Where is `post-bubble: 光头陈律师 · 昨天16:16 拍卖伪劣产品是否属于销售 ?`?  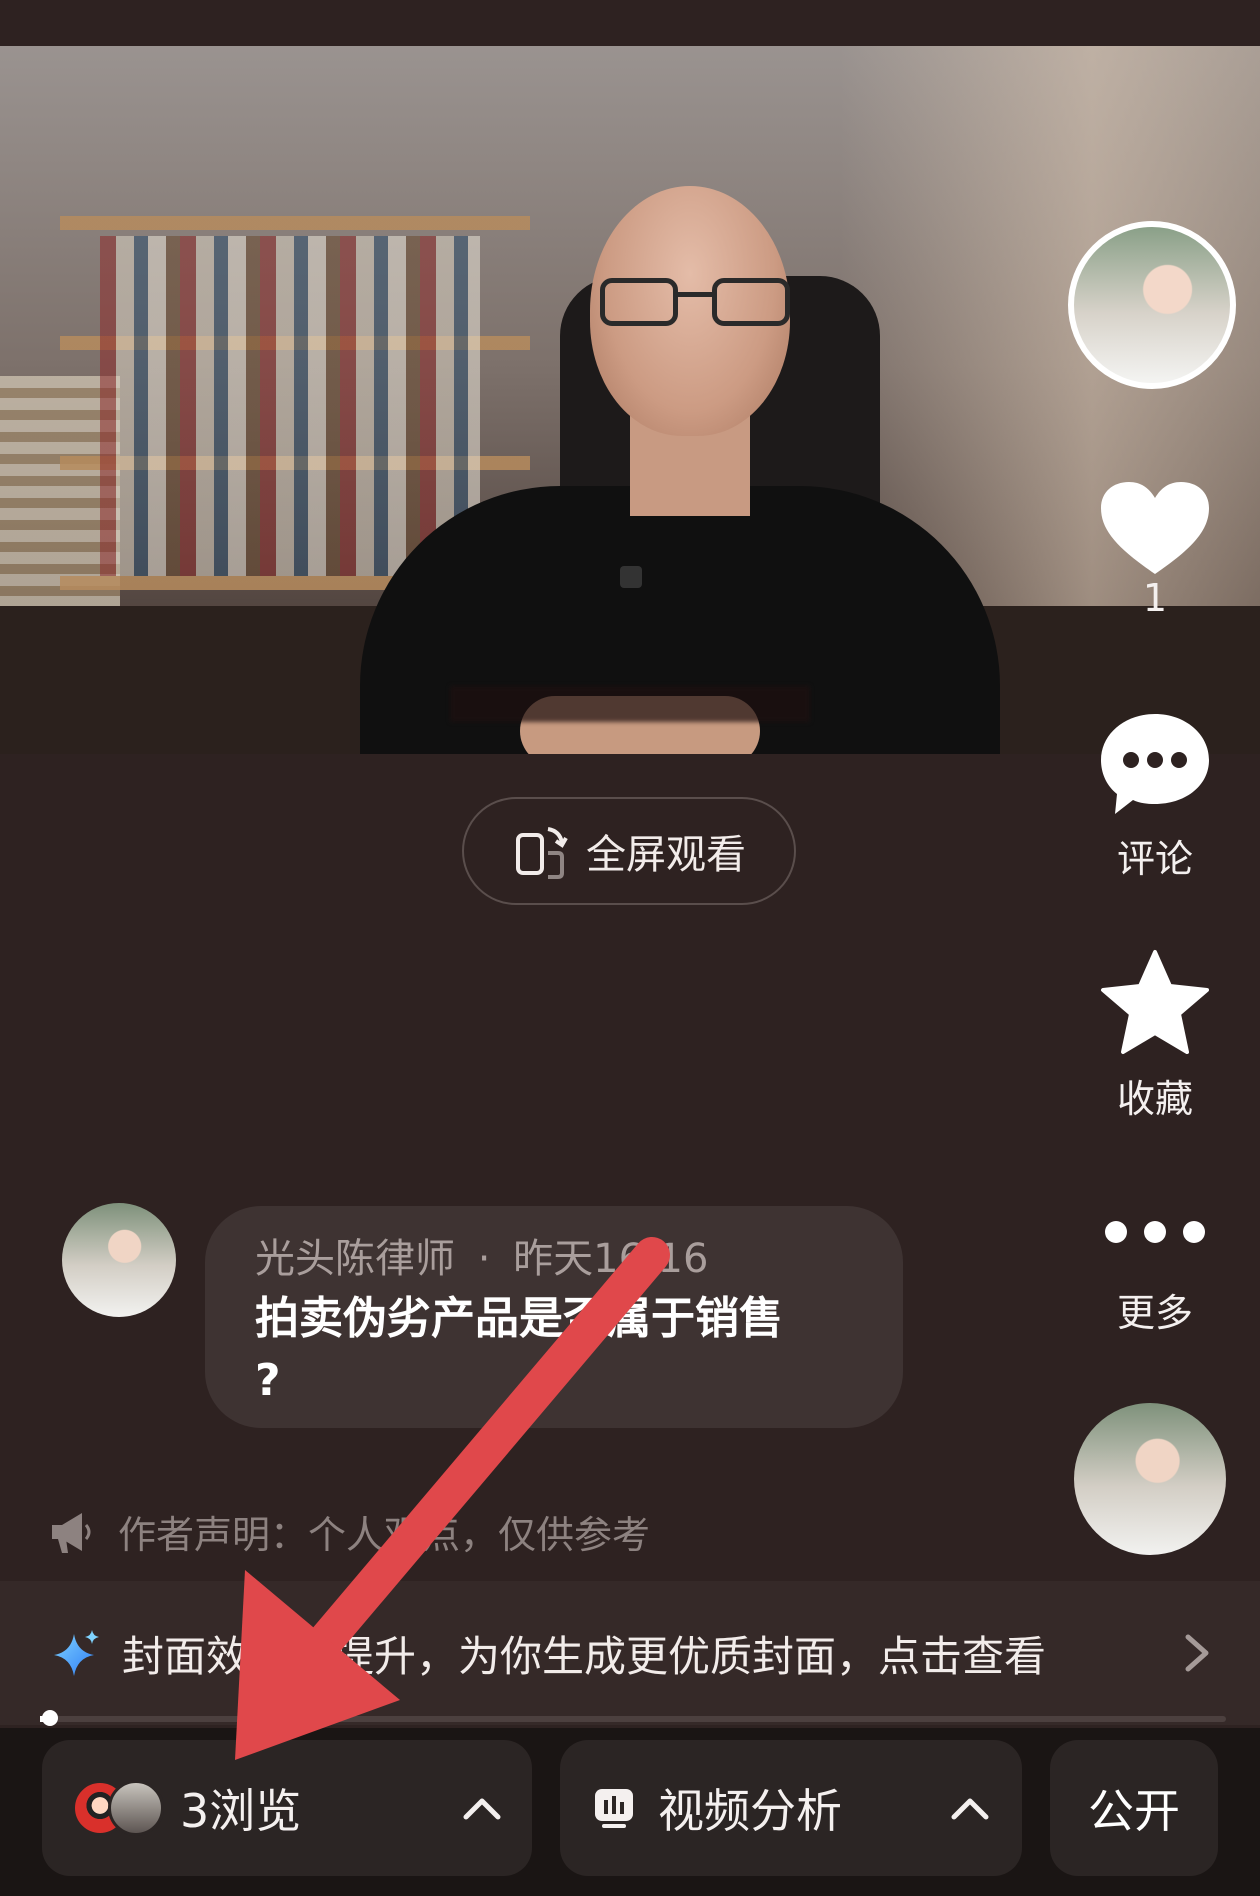 post-bubble: 光头陈律师 · 昨天16:16 拍卖伪劣产品是否属于销售 ? is located at coordinates (554, 1317).